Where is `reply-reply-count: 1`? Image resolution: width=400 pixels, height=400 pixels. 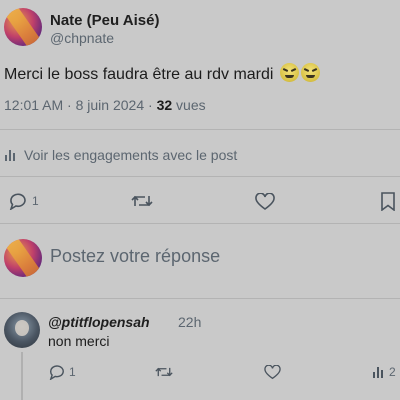
reply-reply-count: 1 is located at coordinates (72, 372).